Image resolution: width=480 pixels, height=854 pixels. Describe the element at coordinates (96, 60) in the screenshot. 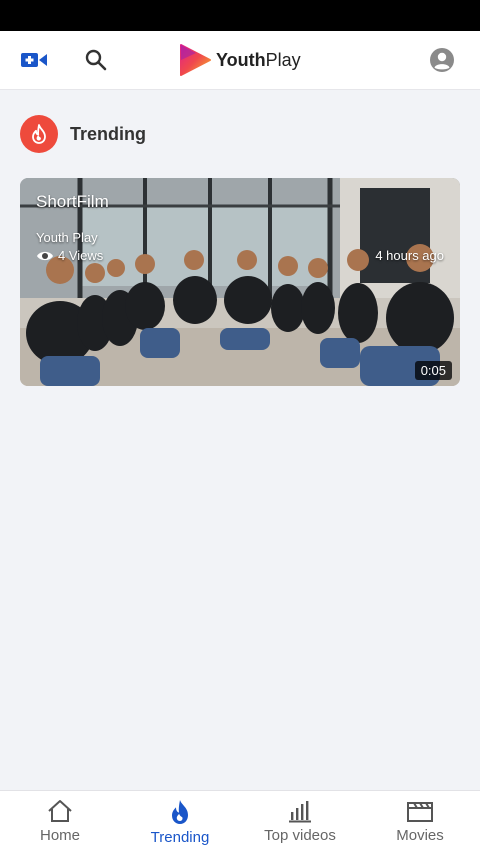

I see `search-icon` at that location.